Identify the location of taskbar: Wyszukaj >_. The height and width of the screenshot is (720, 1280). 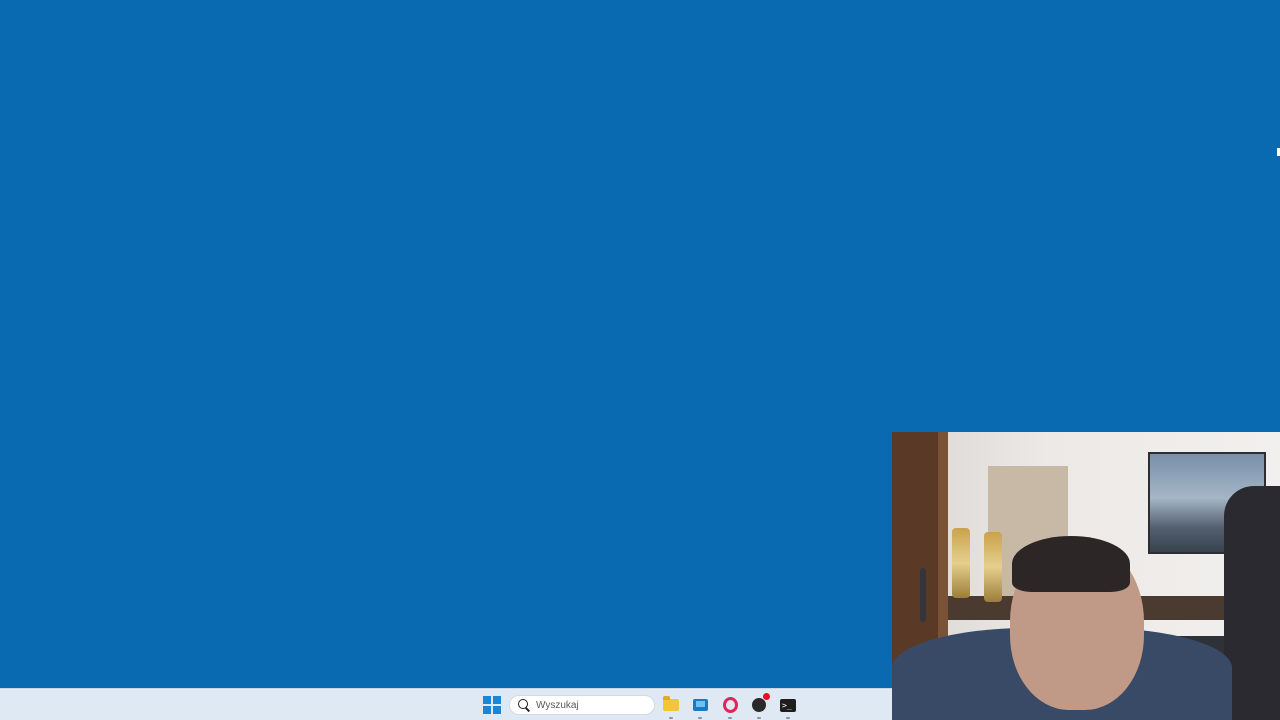
(446, 704).